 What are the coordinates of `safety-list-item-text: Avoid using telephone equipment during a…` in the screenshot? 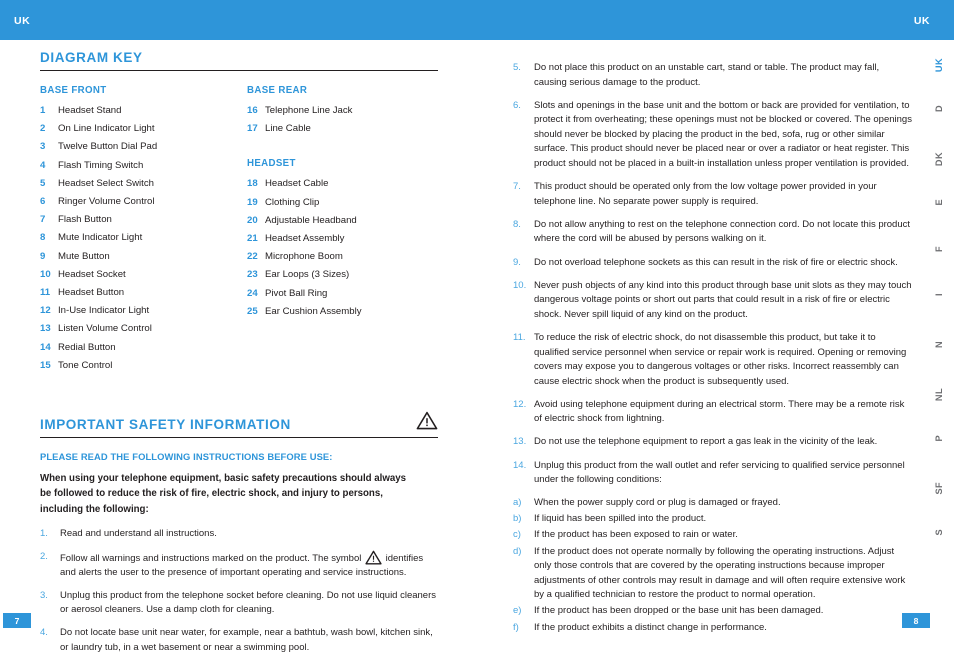 It's located at (719, 411).